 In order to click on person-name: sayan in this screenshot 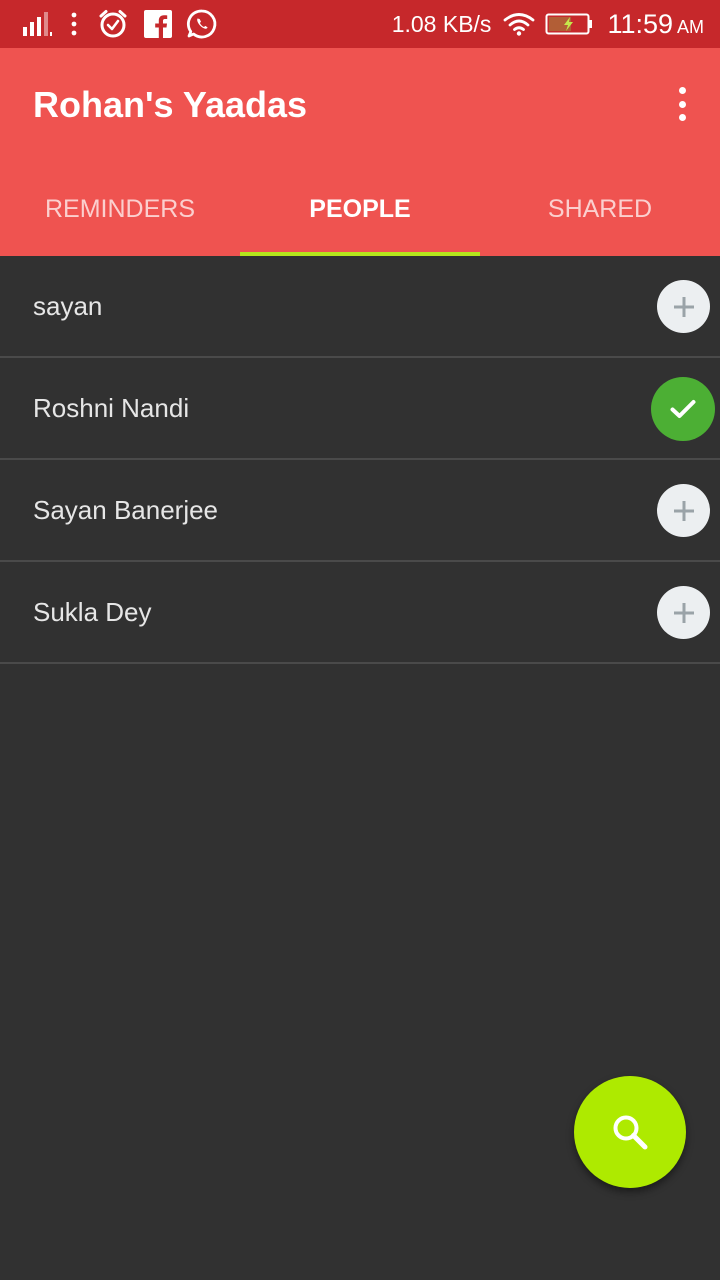, I will do `click(68, 306)`.